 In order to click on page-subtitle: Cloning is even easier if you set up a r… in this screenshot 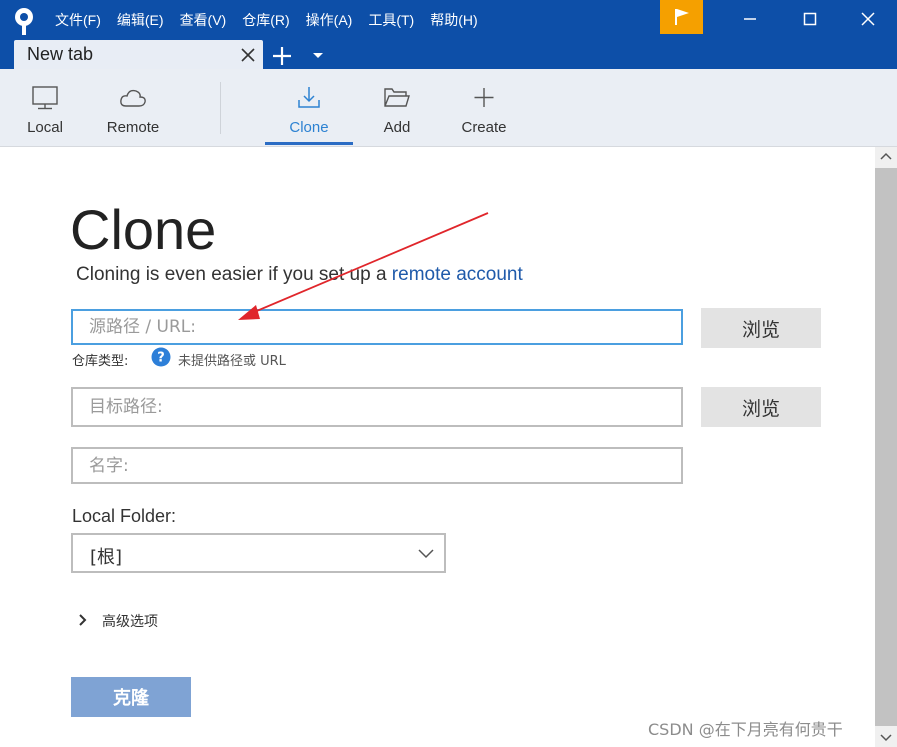, I will do `click(299, 275)`.